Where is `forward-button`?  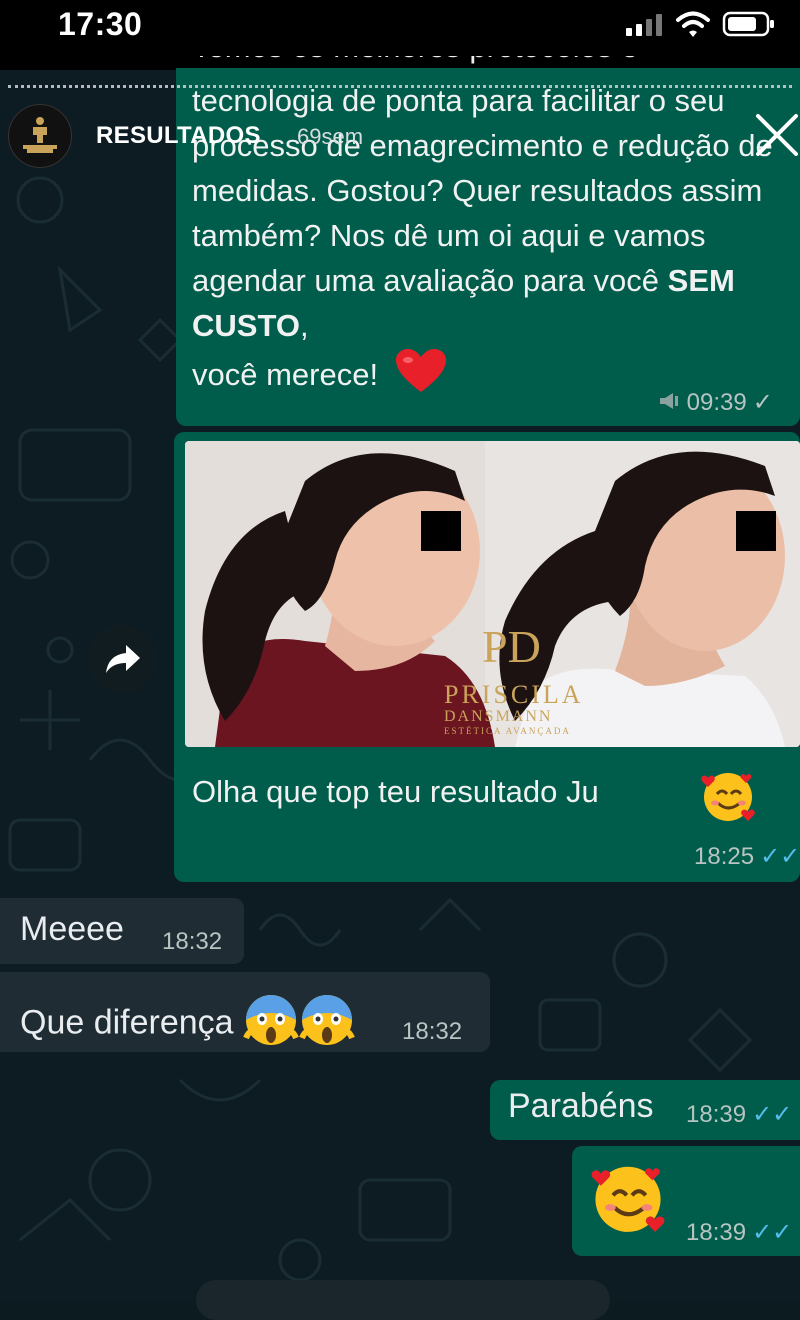 forward-button is located at coordinates (122, 659).